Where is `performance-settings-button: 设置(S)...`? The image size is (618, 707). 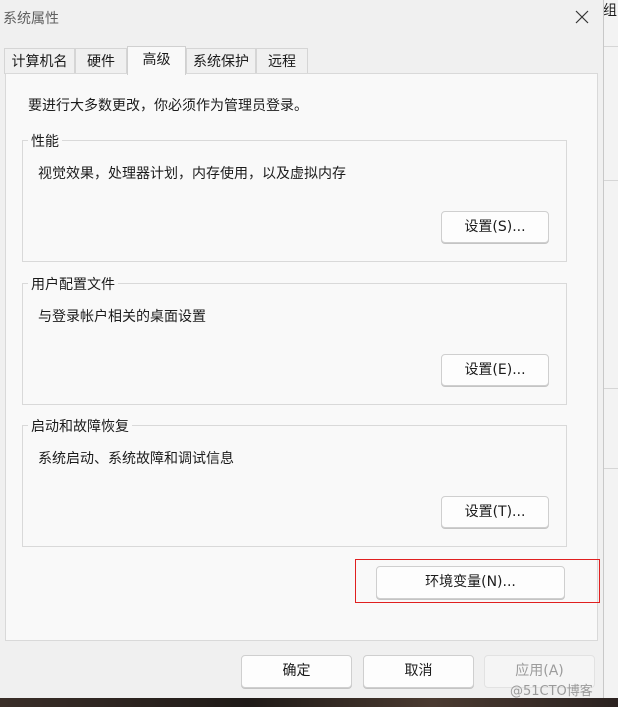
performance-settings-button: 设置(S)... is located at coordinates (495, 227).